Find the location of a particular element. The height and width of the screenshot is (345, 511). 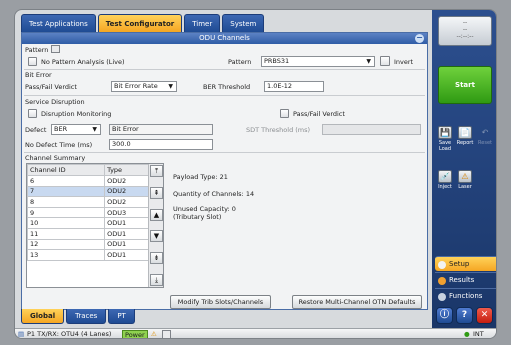

unused-capacity-label: Unused Capacity: 0 is located at coordinates (204, 209).